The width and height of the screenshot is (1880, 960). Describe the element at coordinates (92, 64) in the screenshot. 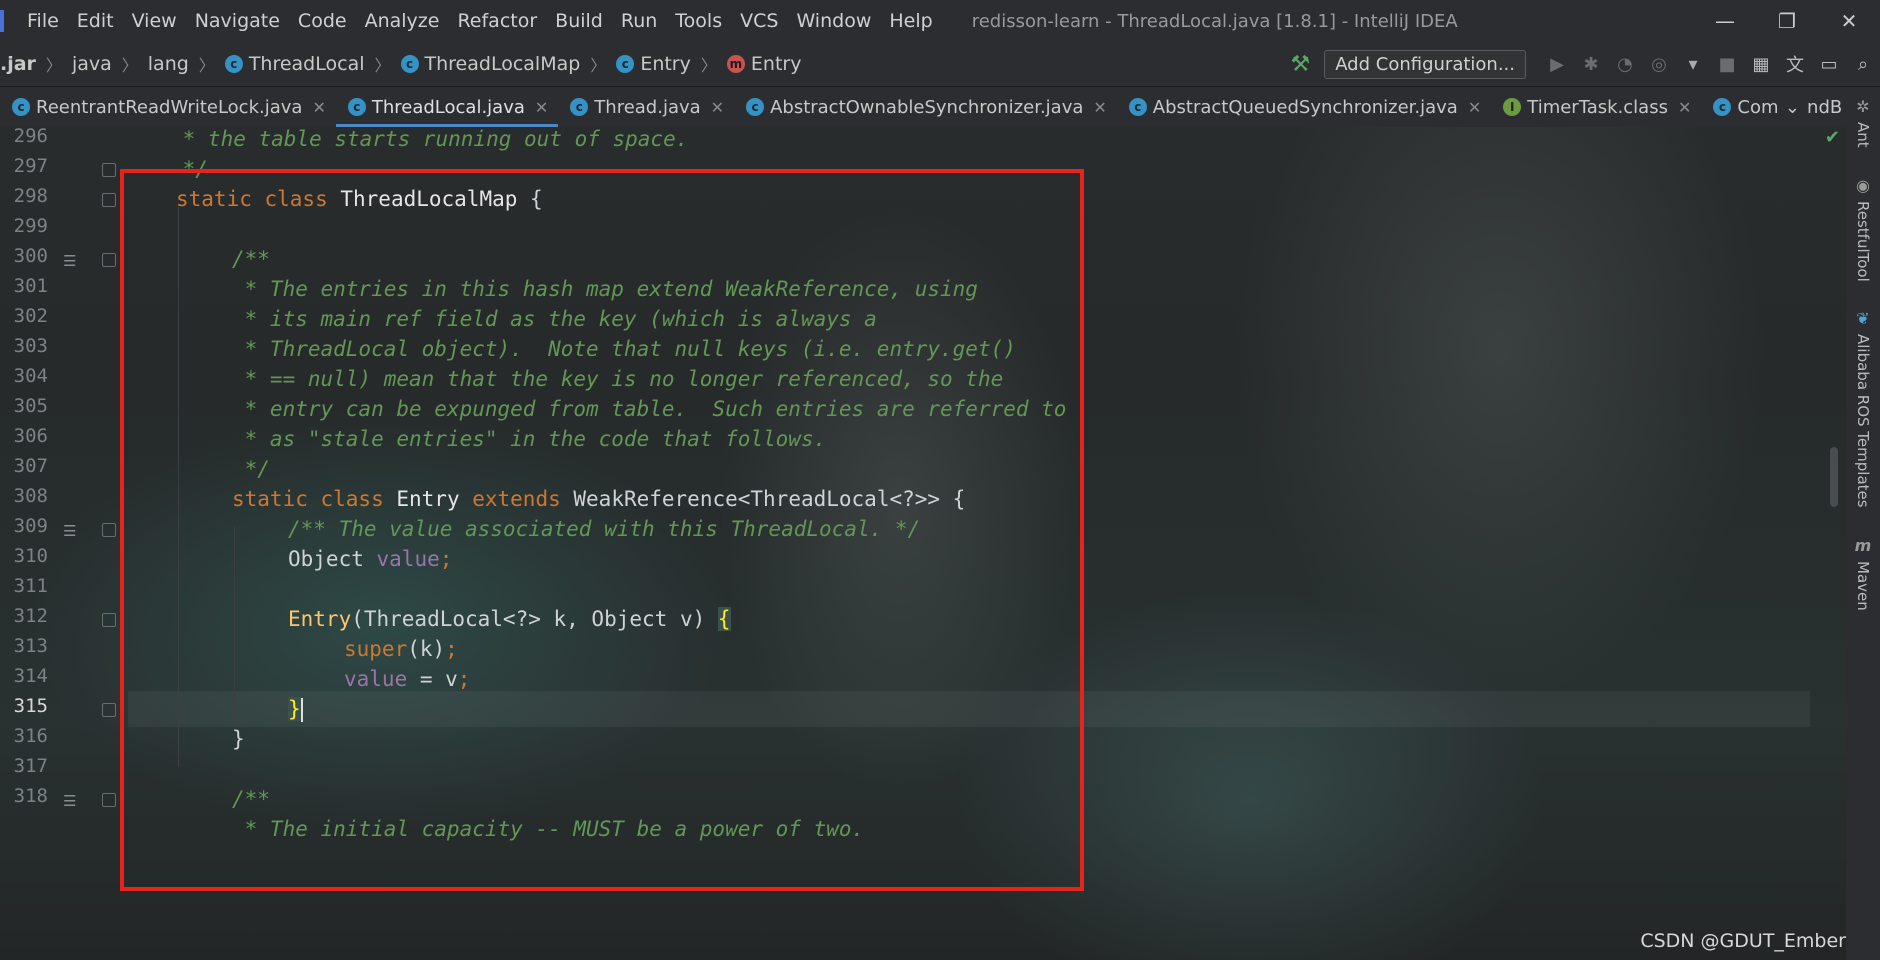

I see `breadcrumb-java: java` at that location.